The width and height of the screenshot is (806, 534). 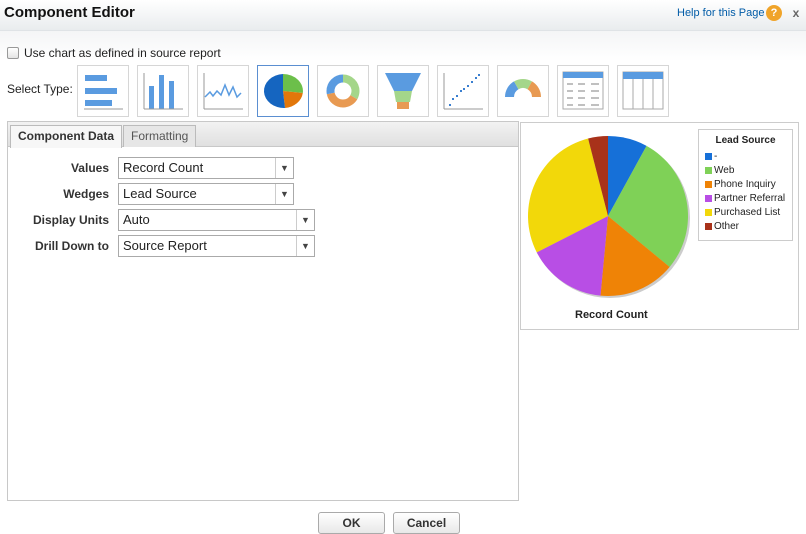 I want to click on display-units-select: Auto ▼, so click(x=216, y=220).